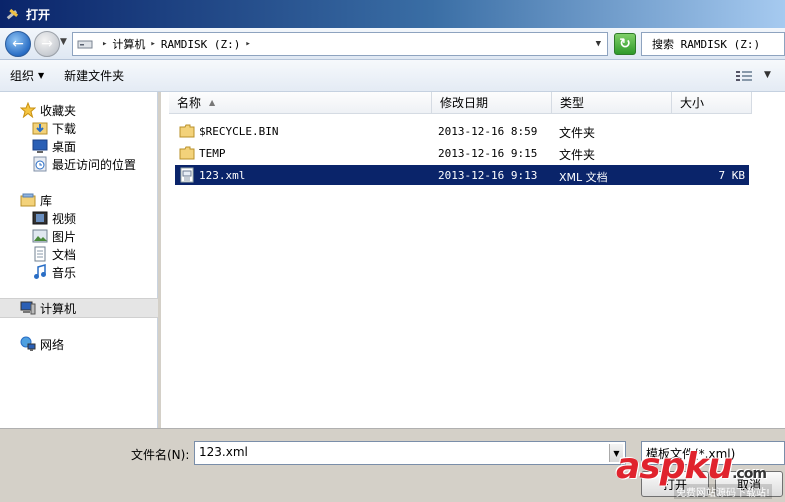 The width and height of the screenshot is (785, 502). Describe the element at coordinates (64, 254) in the screenshot. I see `sidebar-item-label: 文档` at that location.